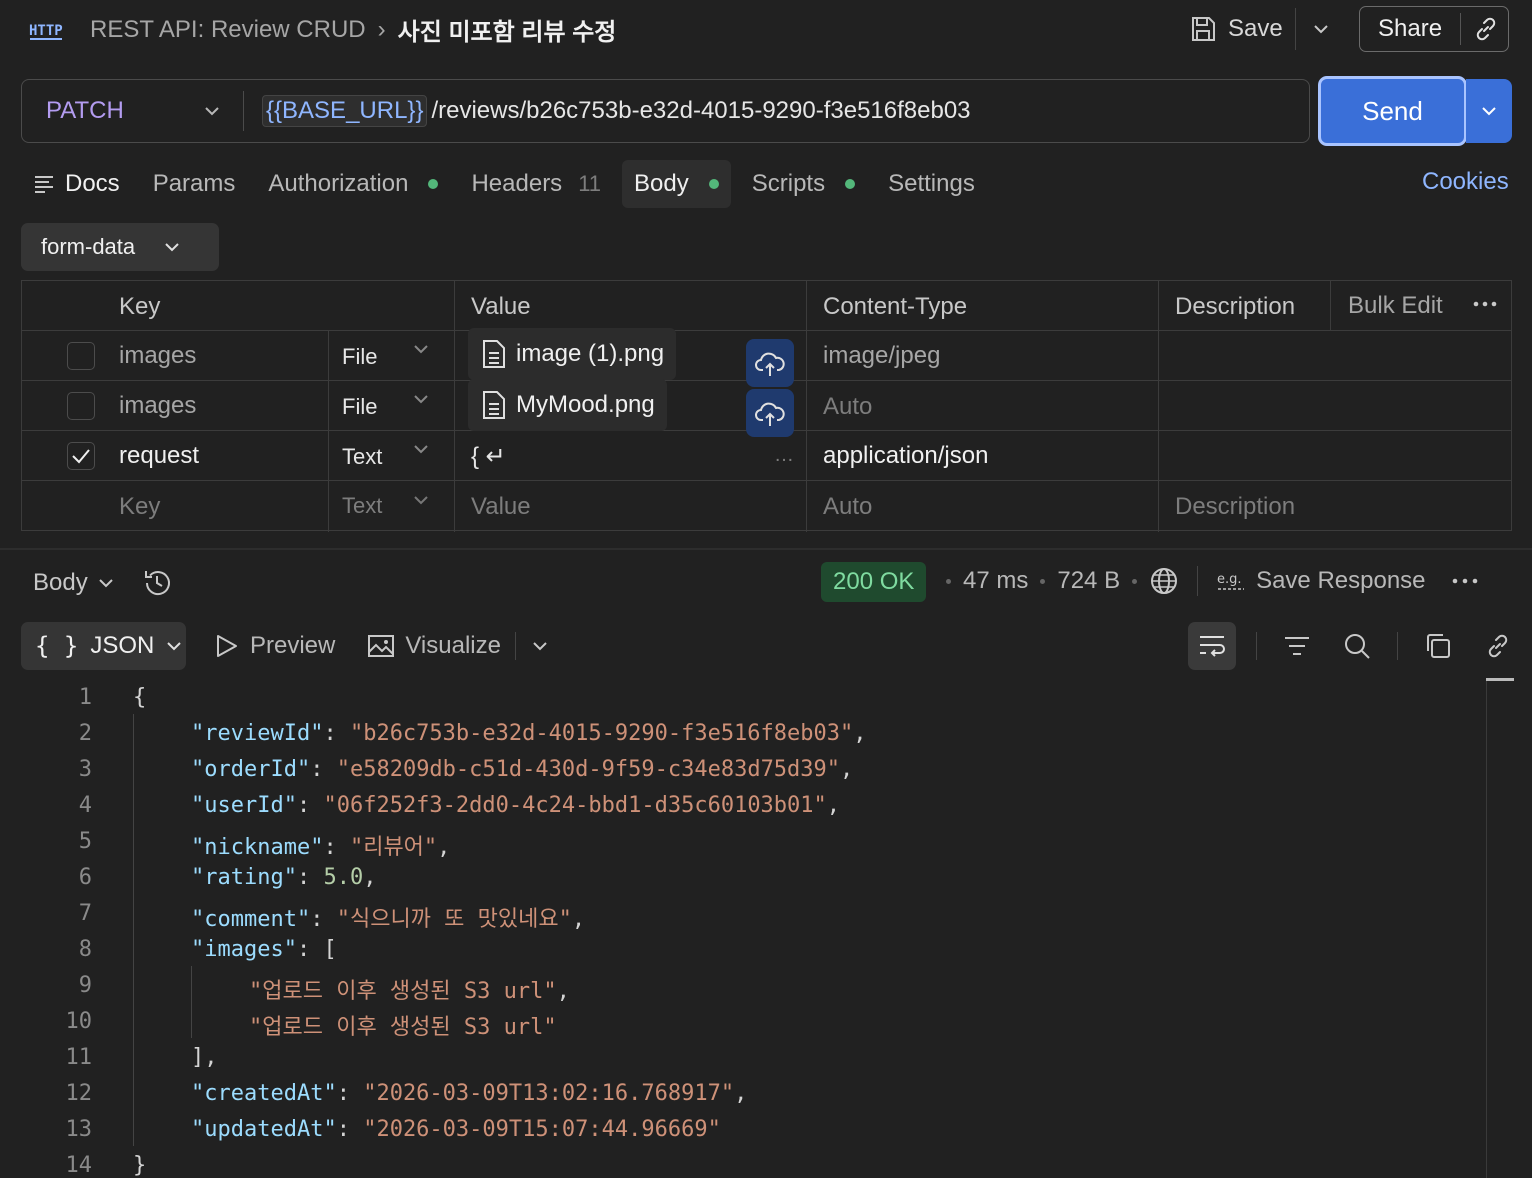  I want to click on chevron-right-icon: ›, so click(381, 29).